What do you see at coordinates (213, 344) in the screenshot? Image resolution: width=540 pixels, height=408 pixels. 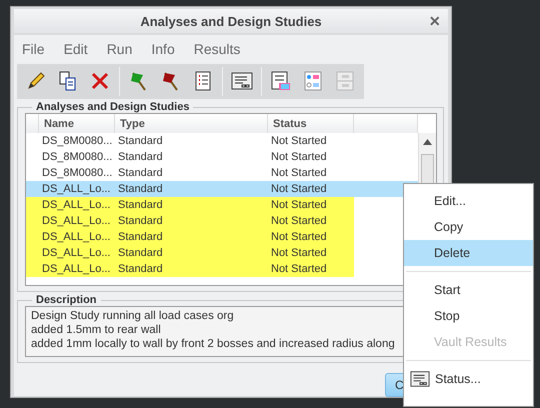 I see `description-line: added 1mm locally to wall by front 2 bosses and increased radius along` at bounding box center [213, 344].